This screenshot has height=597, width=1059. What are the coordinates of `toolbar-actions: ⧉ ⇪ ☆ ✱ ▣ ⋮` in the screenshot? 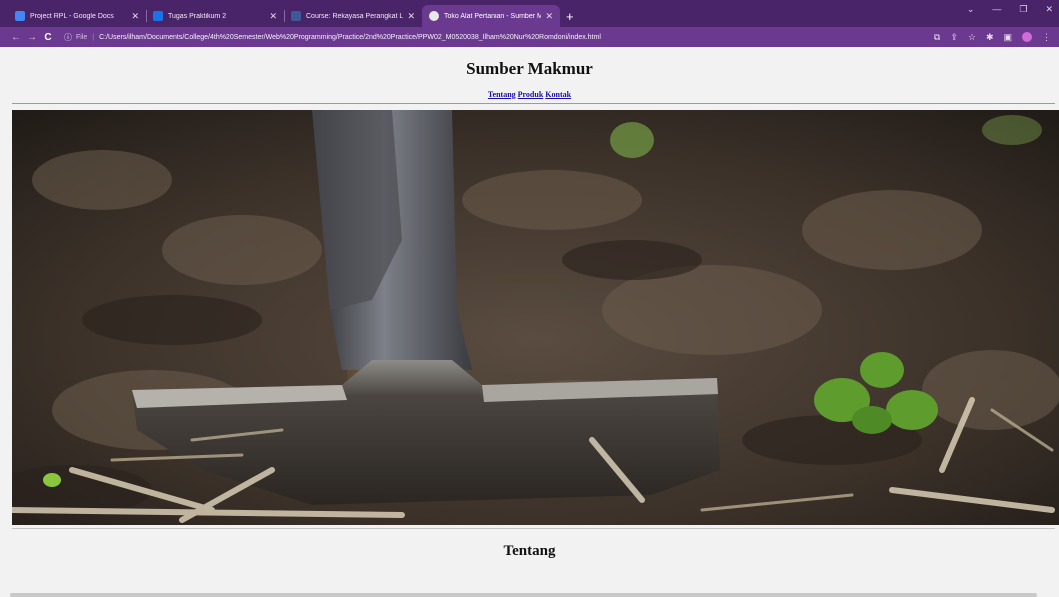 It's located at (992, 37).